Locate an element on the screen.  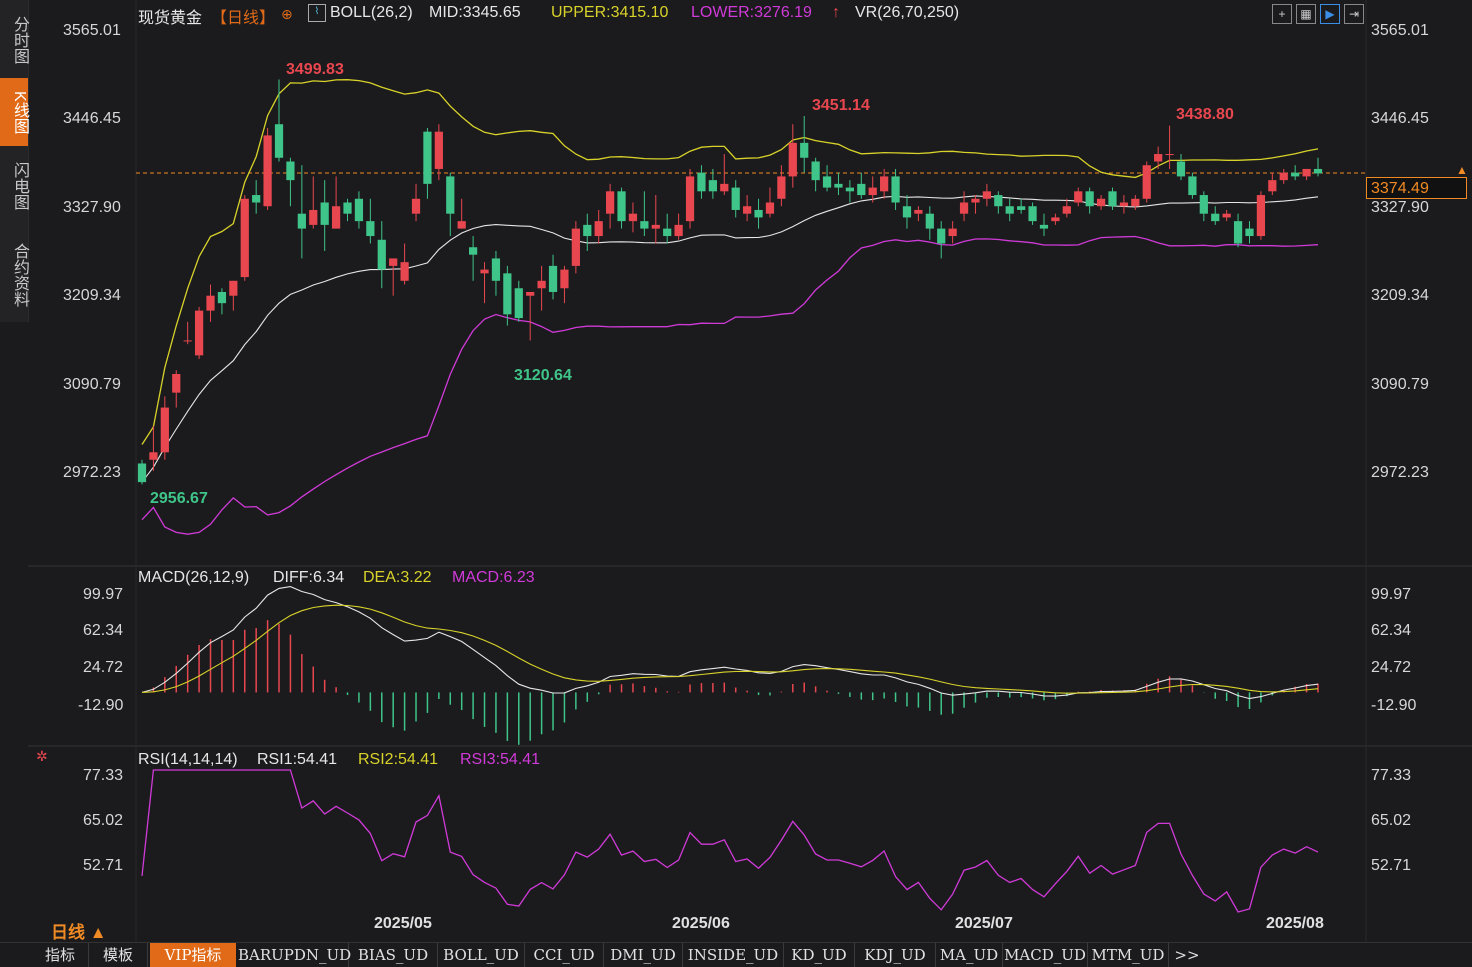
rsi-tick-right: 77.33 is located at coordinates (1391, 775).